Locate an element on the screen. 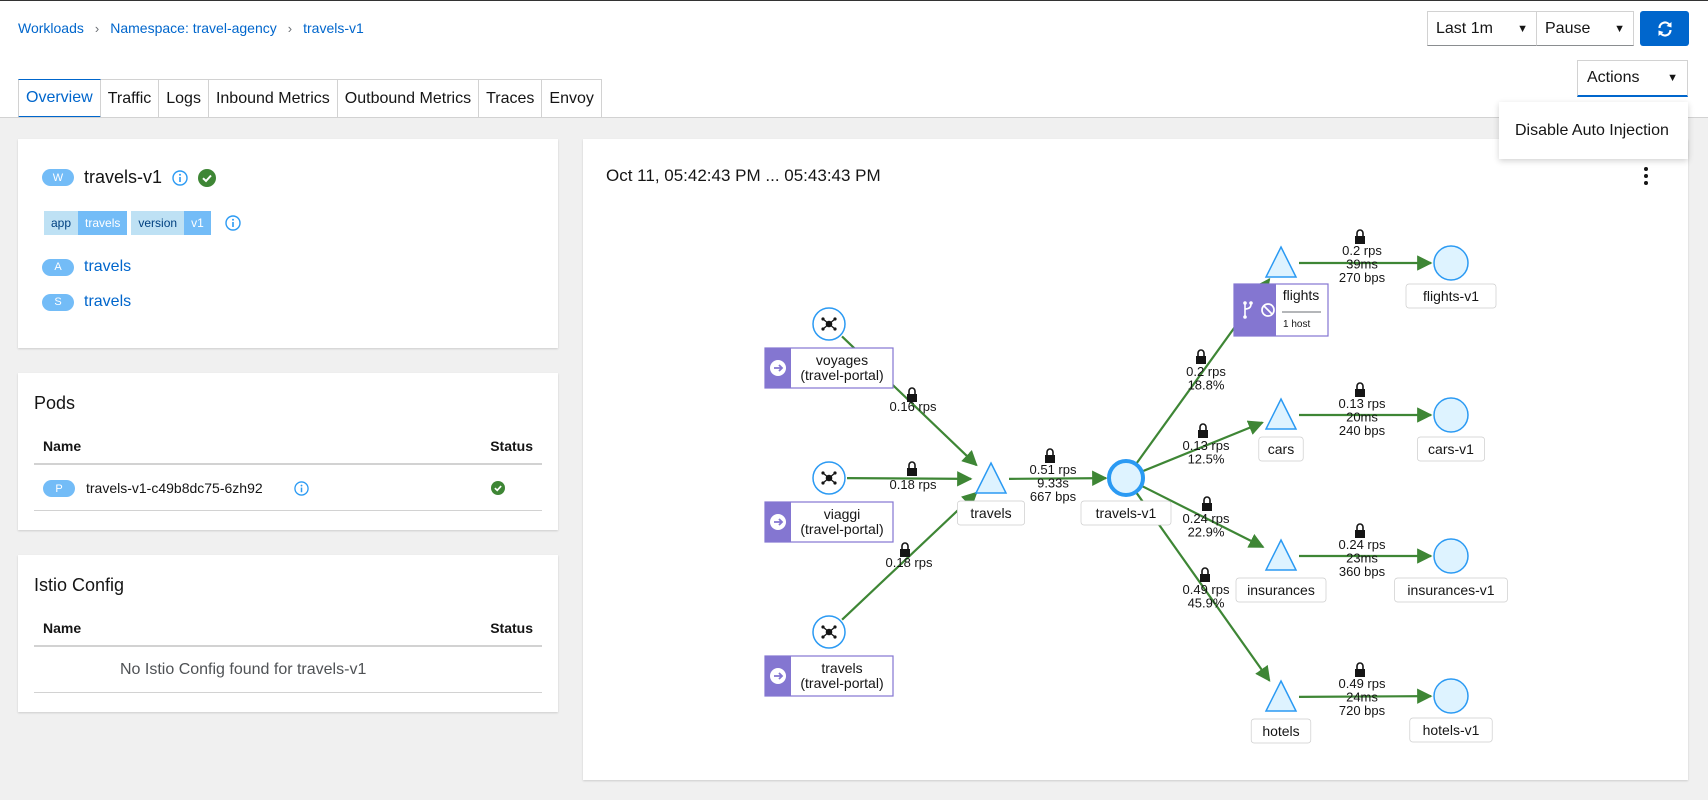 The width and height of the screenshot is (1708, 800). breadcrumb-current: travels-v1 is located at coordinates (333, 28).